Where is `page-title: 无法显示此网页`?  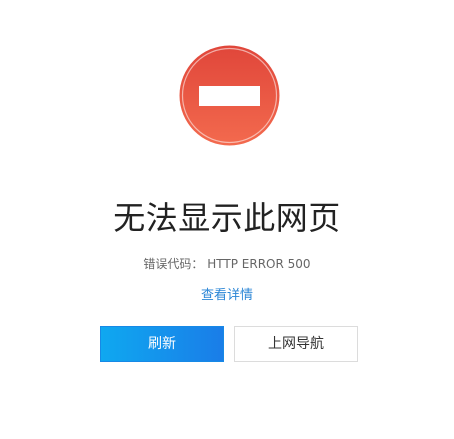
page-title: 无法显示此网页 is located at coordinates (227, 218).